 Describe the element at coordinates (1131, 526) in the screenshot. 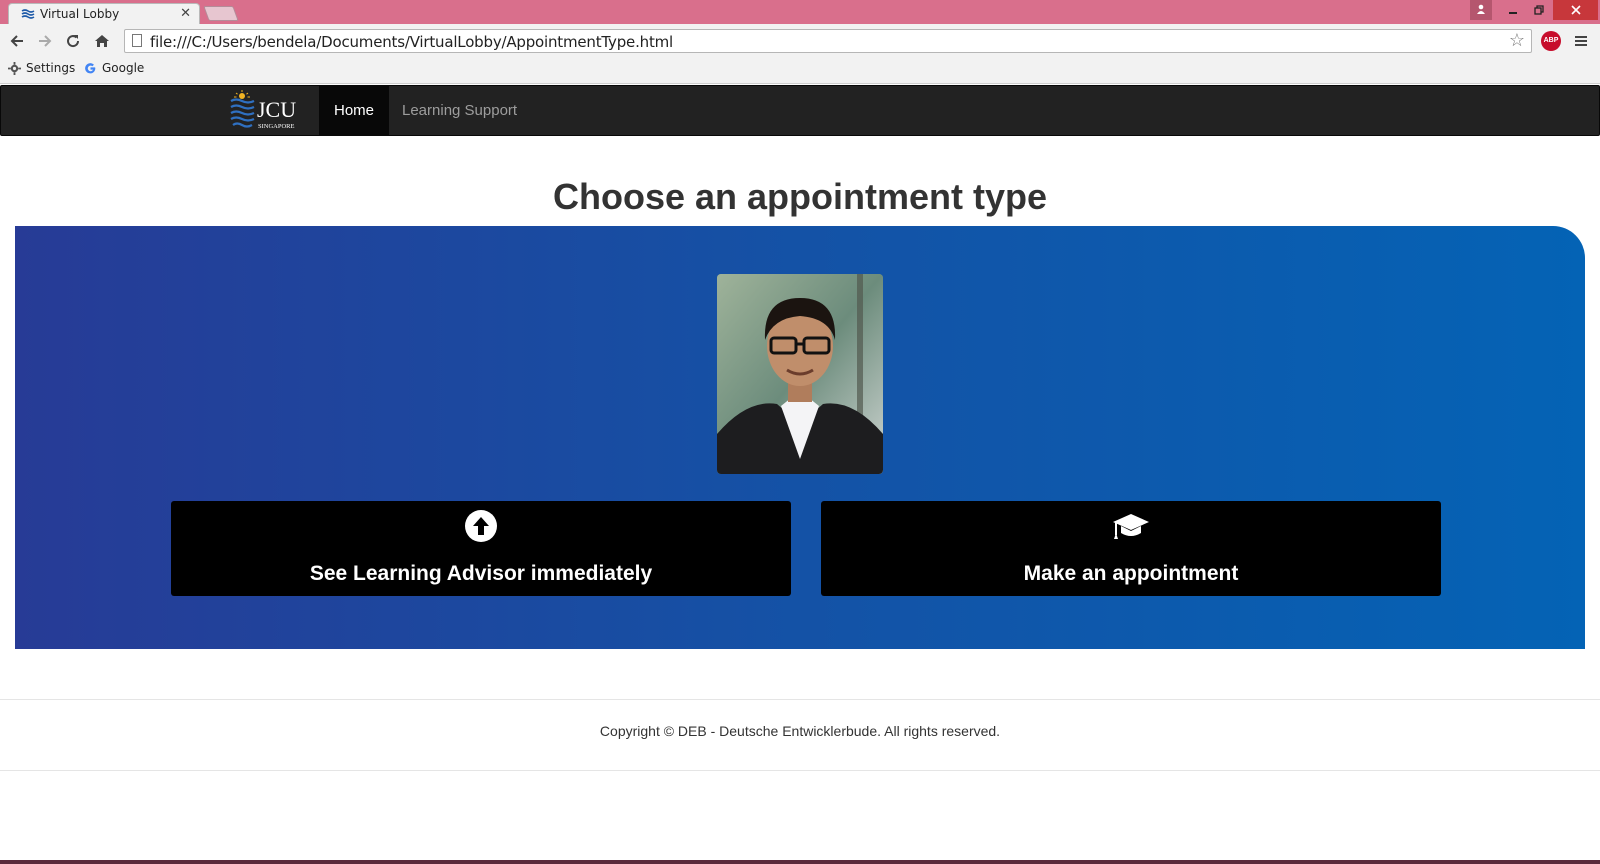

I see `graduation-cap-icon` at that location.